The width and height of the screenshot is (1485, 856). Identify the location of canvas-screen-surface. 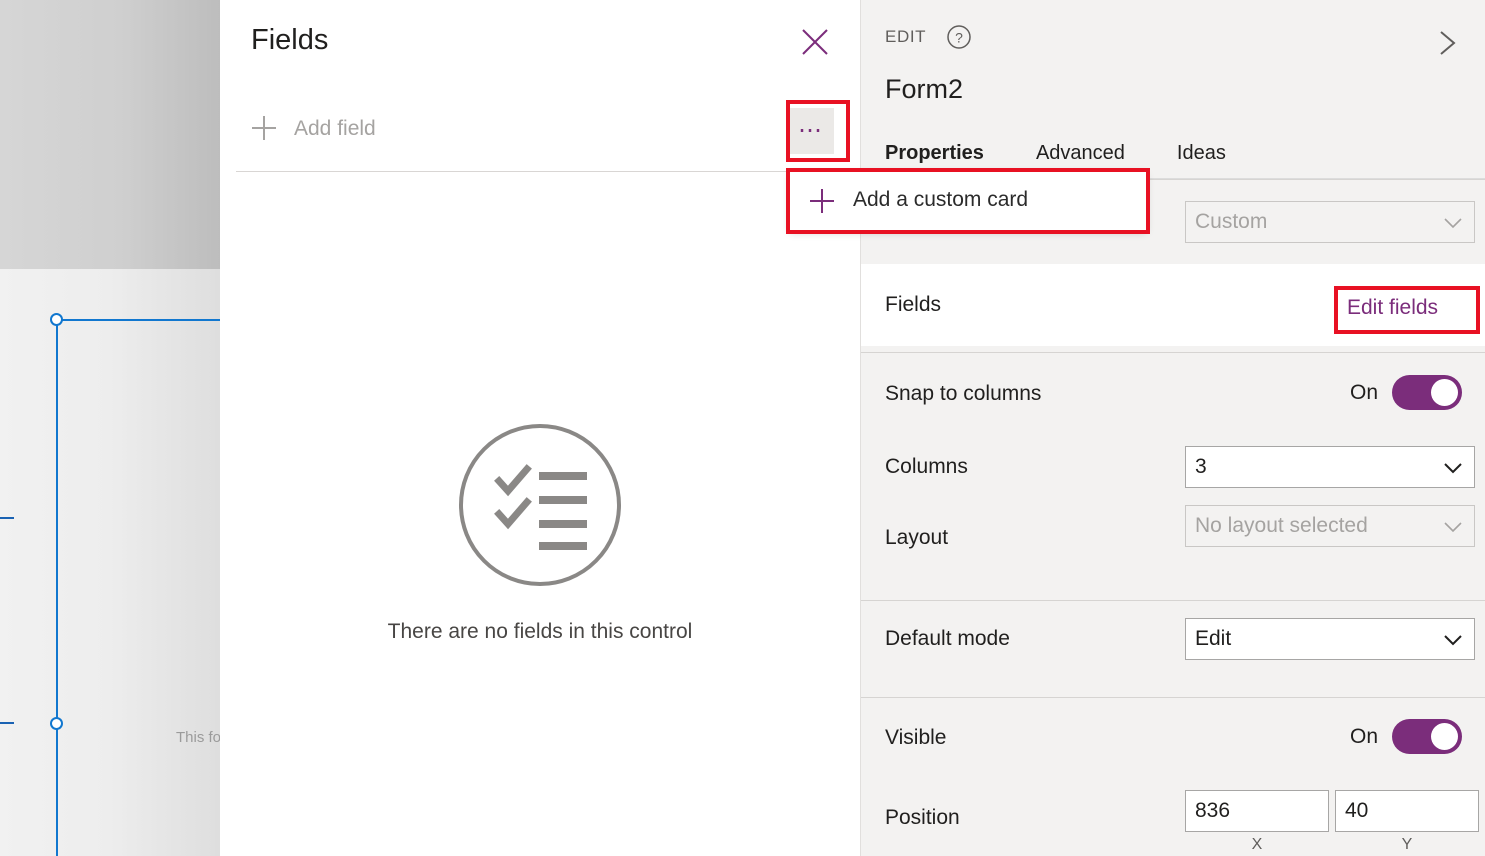
(110, 562).